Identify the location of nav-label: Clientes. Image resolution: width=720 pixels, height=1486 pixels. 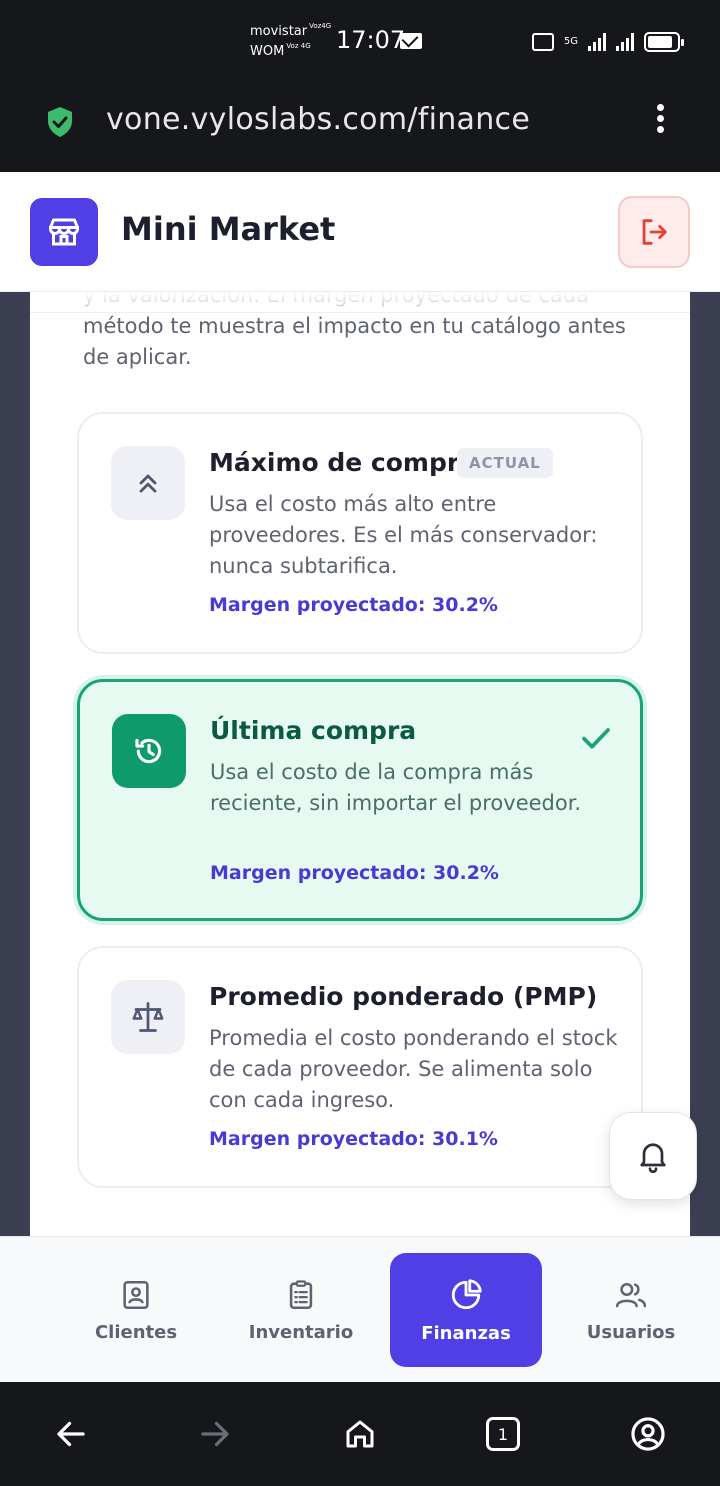
(136, 1332).